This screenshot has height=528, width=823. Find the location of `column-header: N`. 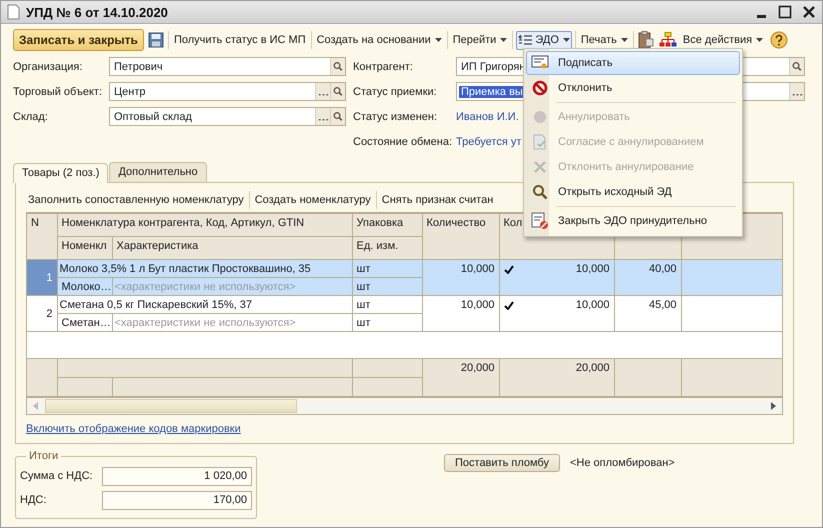

column-header: N is located at coordinates (42, 237).